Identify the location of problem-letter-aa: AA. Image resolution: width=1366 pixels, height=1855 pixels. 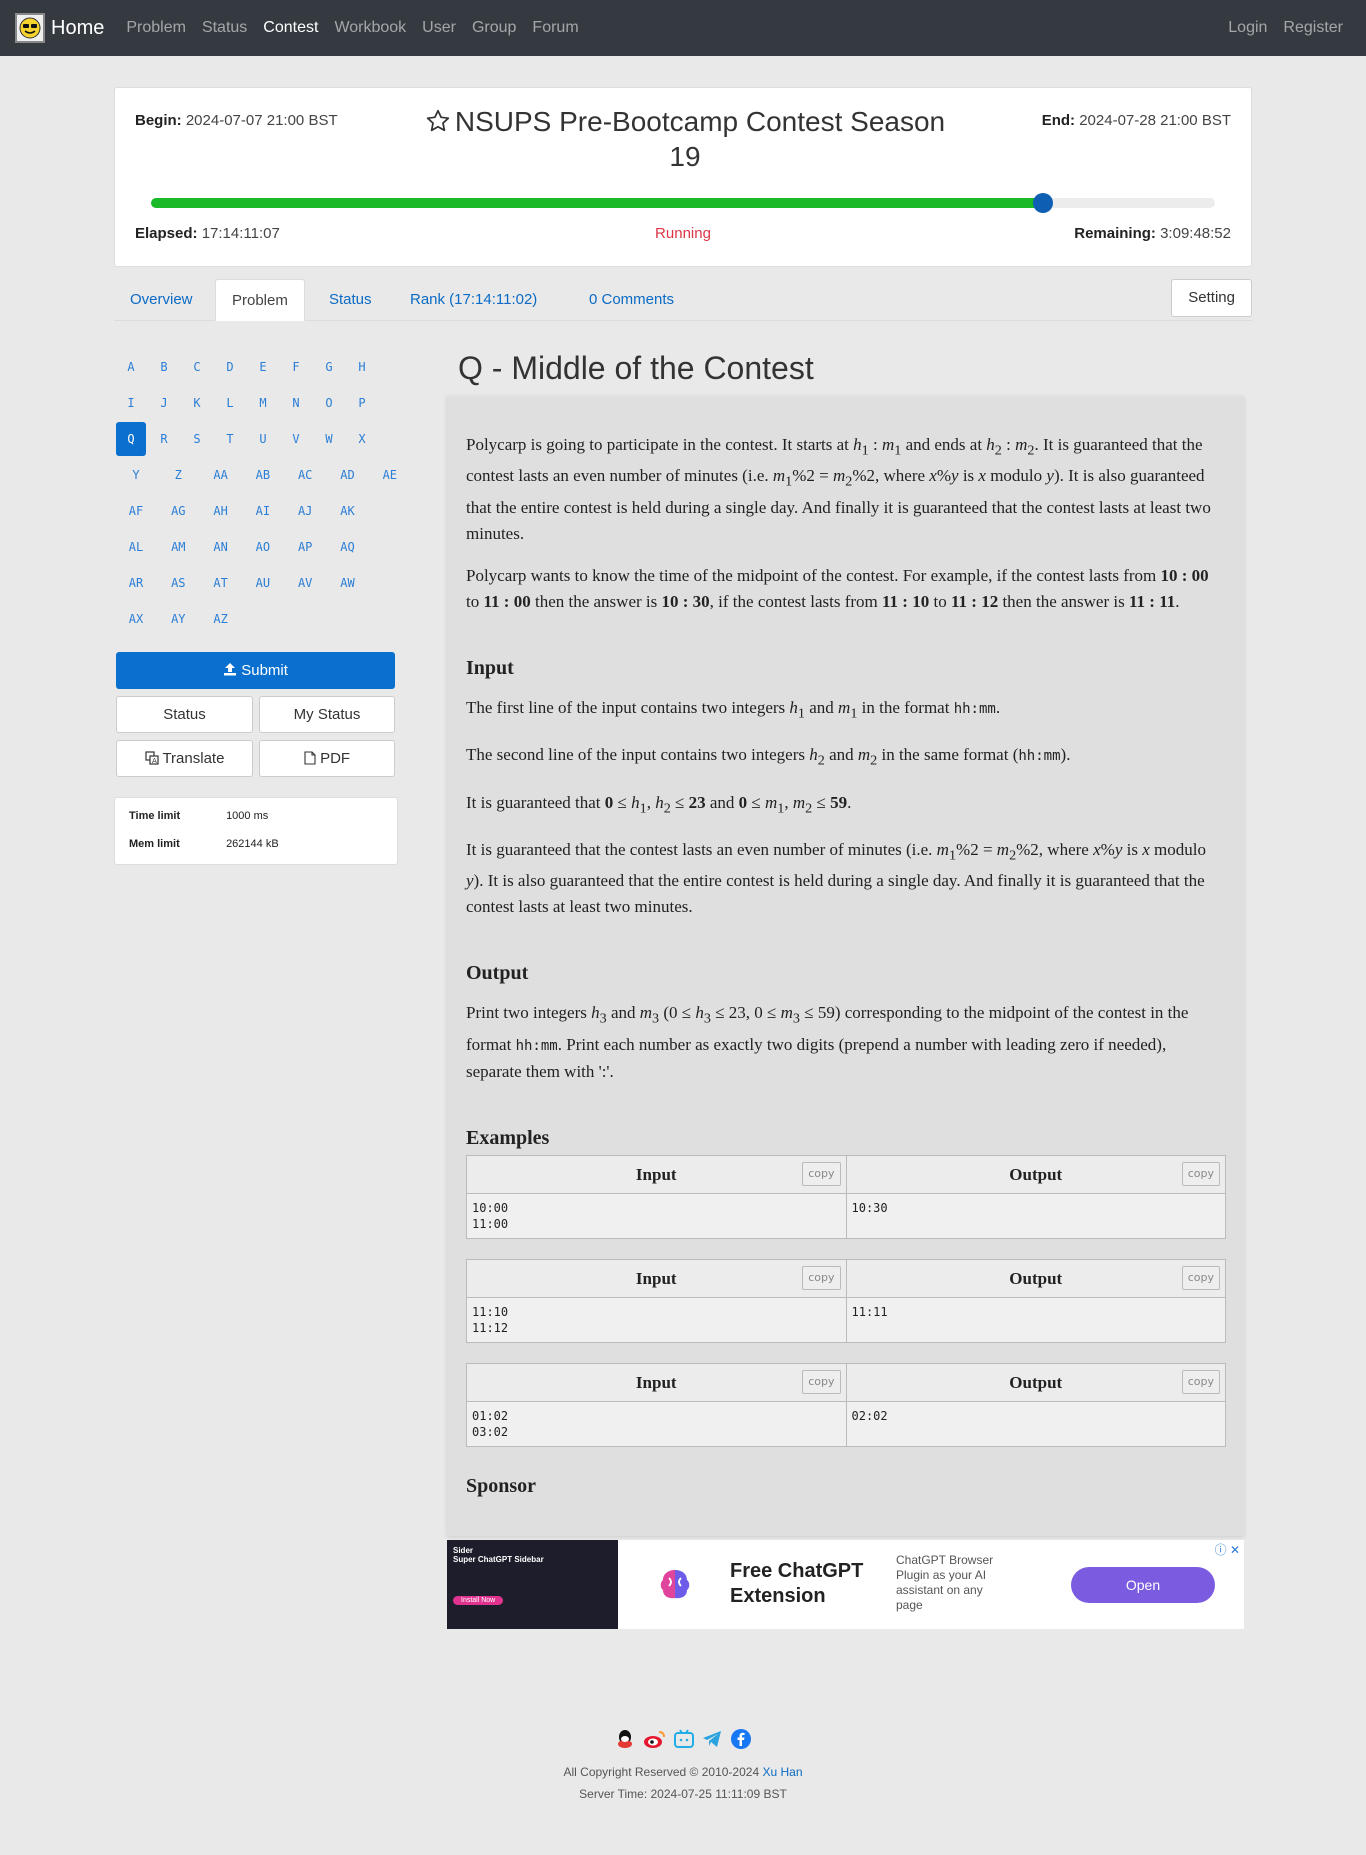
(221, 475).